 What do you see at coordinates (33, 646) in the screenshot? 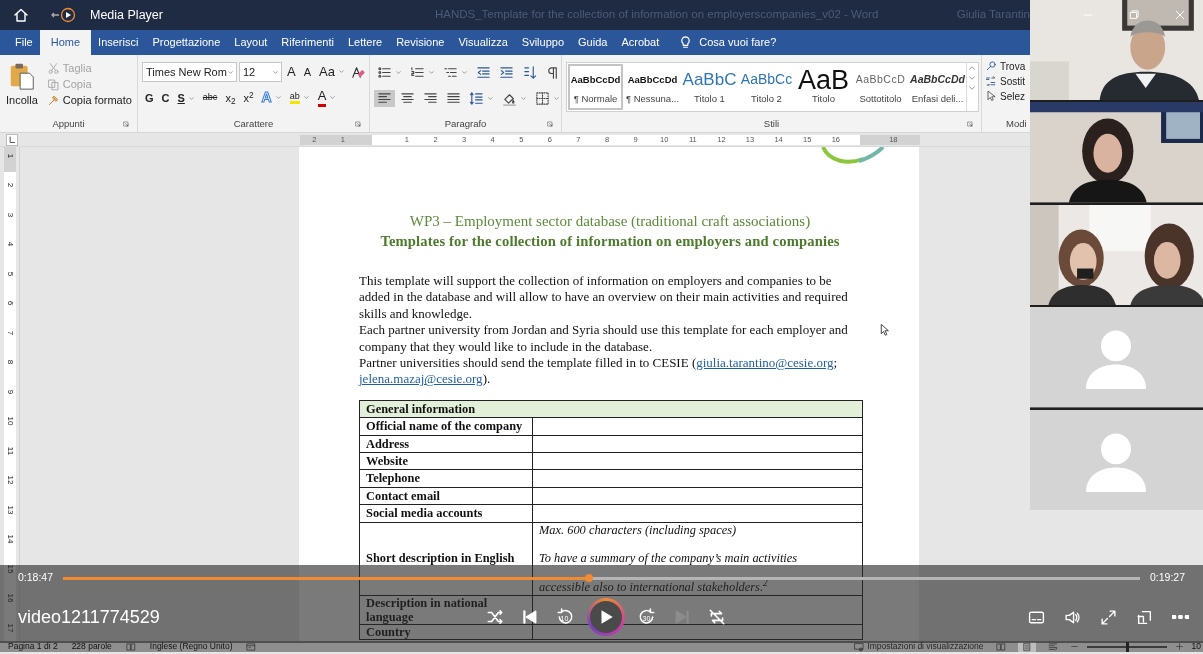
I see `page-count: Pagina 1 di 2` at bounding box center [33, 646].